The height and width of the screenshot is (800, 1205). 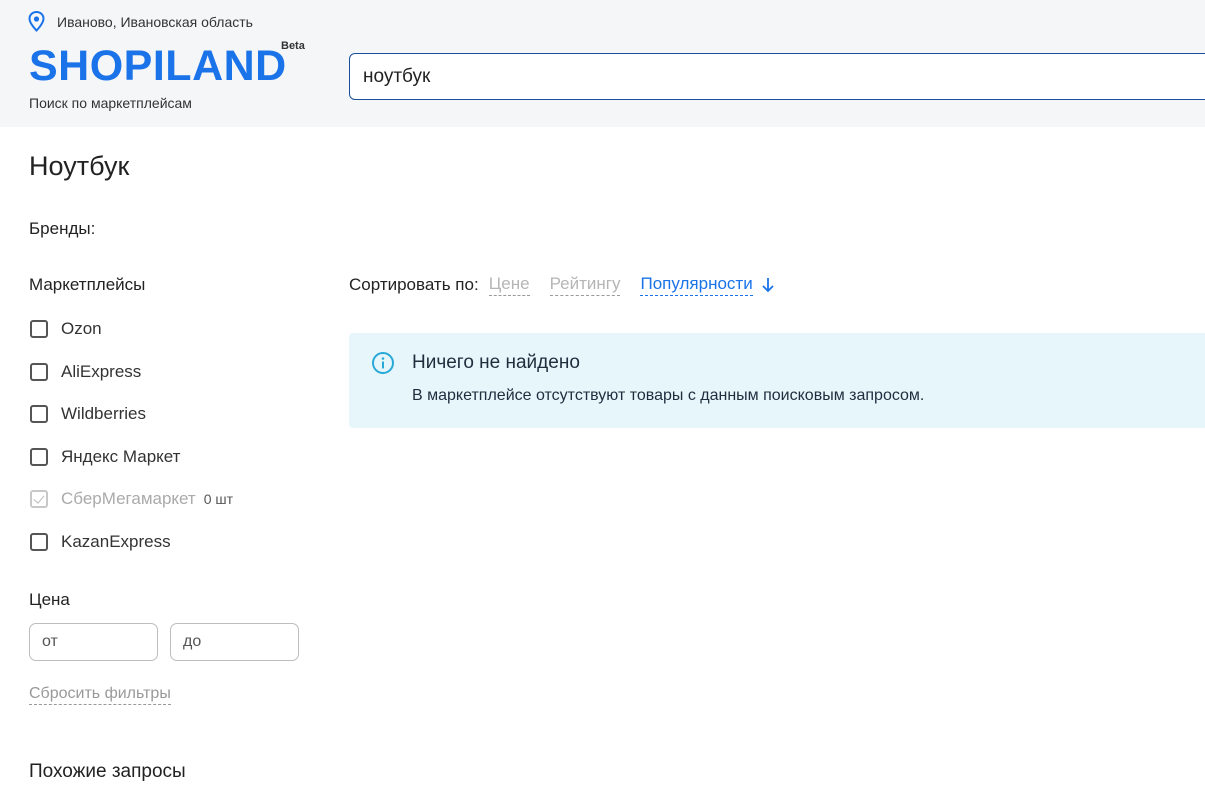 I want to click on location-text: Иваново, Ивановская область, so click(x=155, y=21).